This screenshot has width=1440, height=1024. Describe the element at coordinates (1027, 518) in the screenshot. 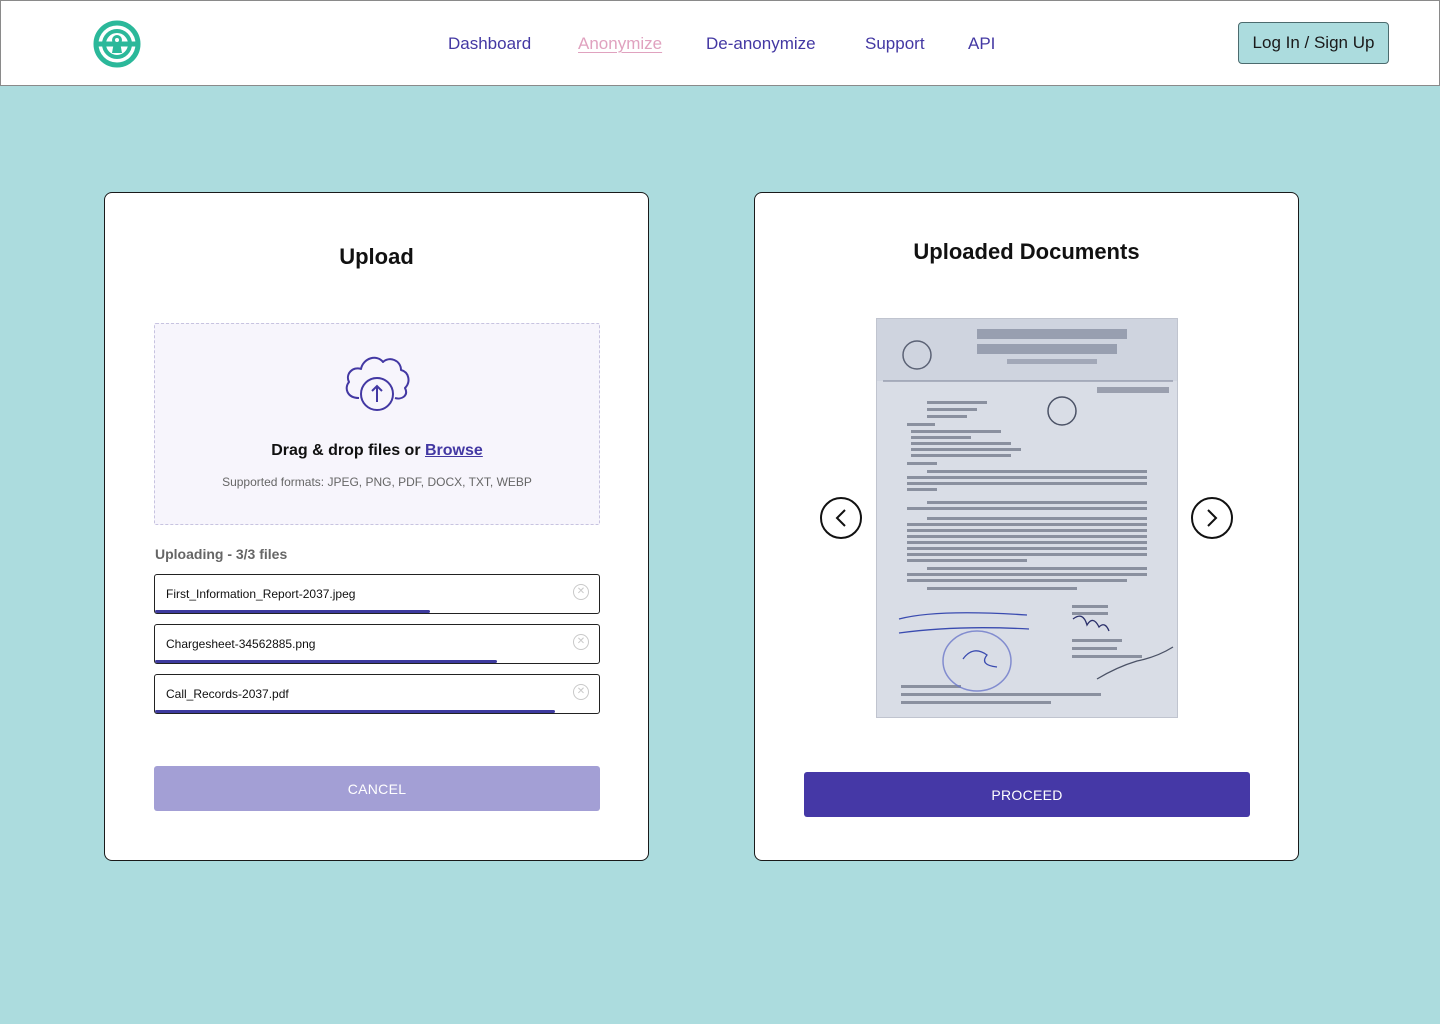

I see `document-preview-image` at that location.